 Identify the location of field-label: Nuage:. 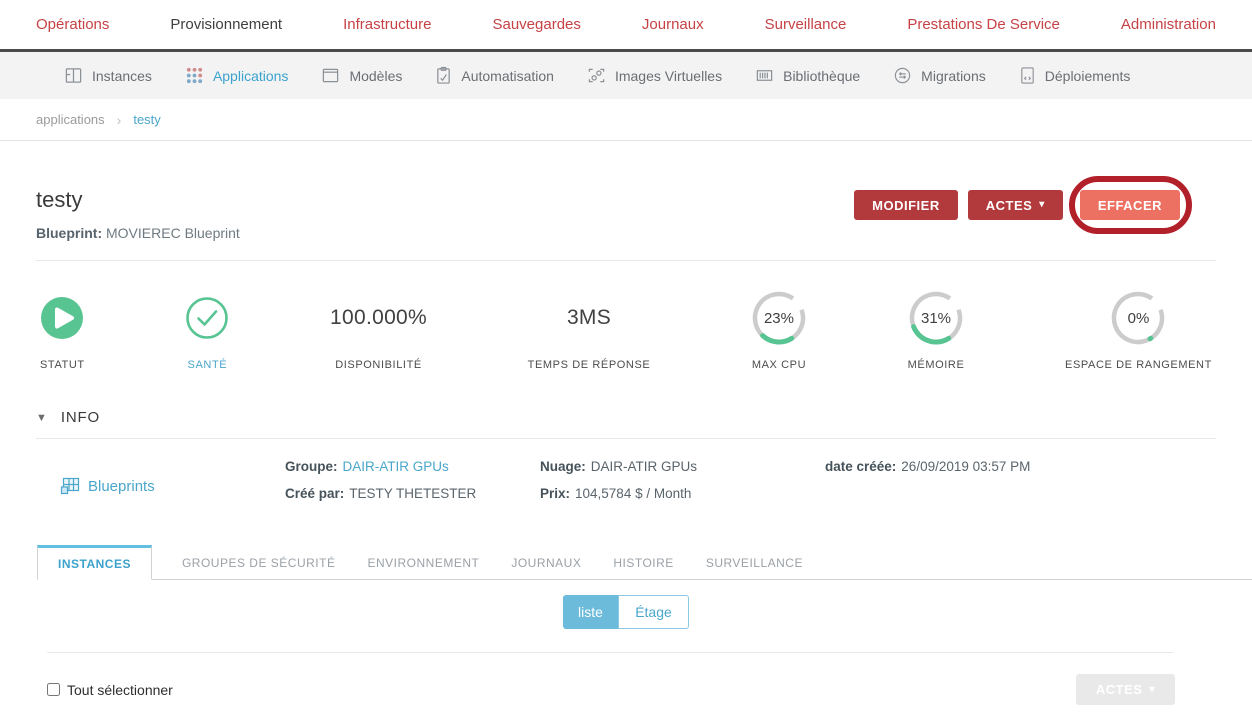
(563, 466).